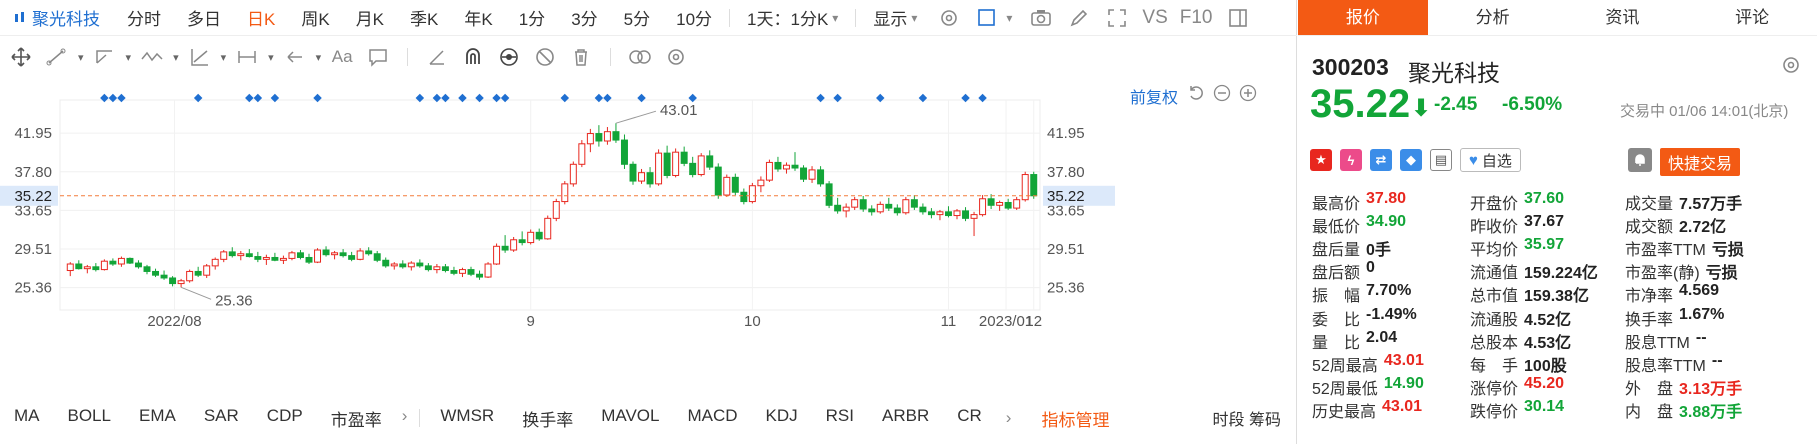 This screenshot has width=1817, height=444. Describe the element at coordinates (1075, 418) in the screenshot. I see `indicator-manage-button: 指标管理` at that location.